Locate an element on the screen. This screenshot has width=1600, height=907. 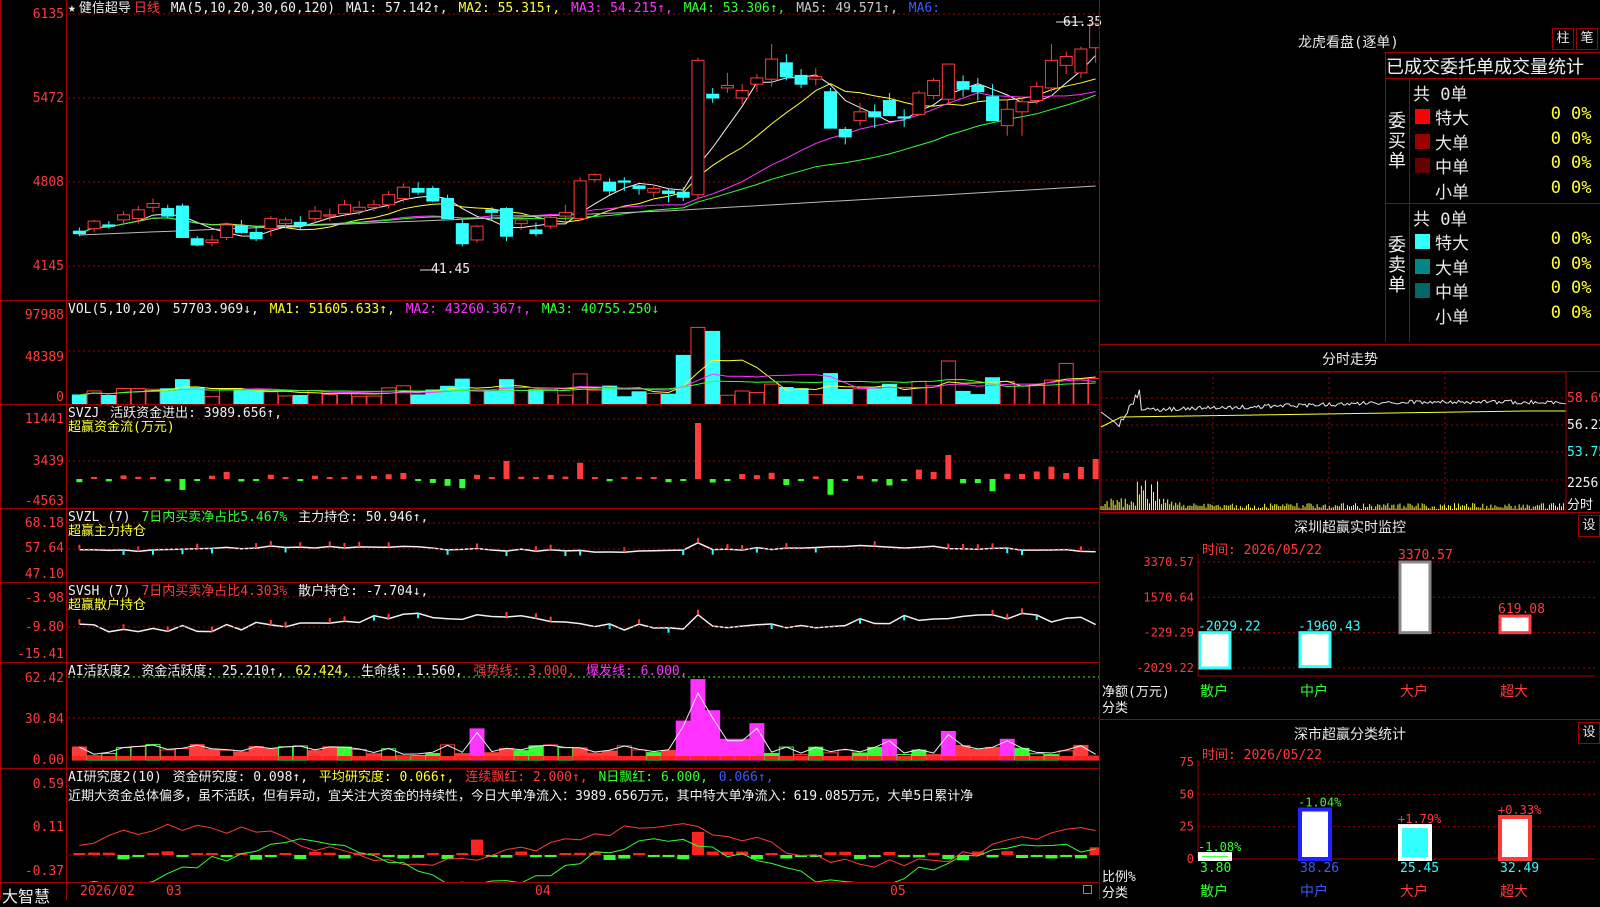
intraday-panel: 分时走势 58.69 56.22 53.75 2256 分时 is located at coordinates (1349, 428).